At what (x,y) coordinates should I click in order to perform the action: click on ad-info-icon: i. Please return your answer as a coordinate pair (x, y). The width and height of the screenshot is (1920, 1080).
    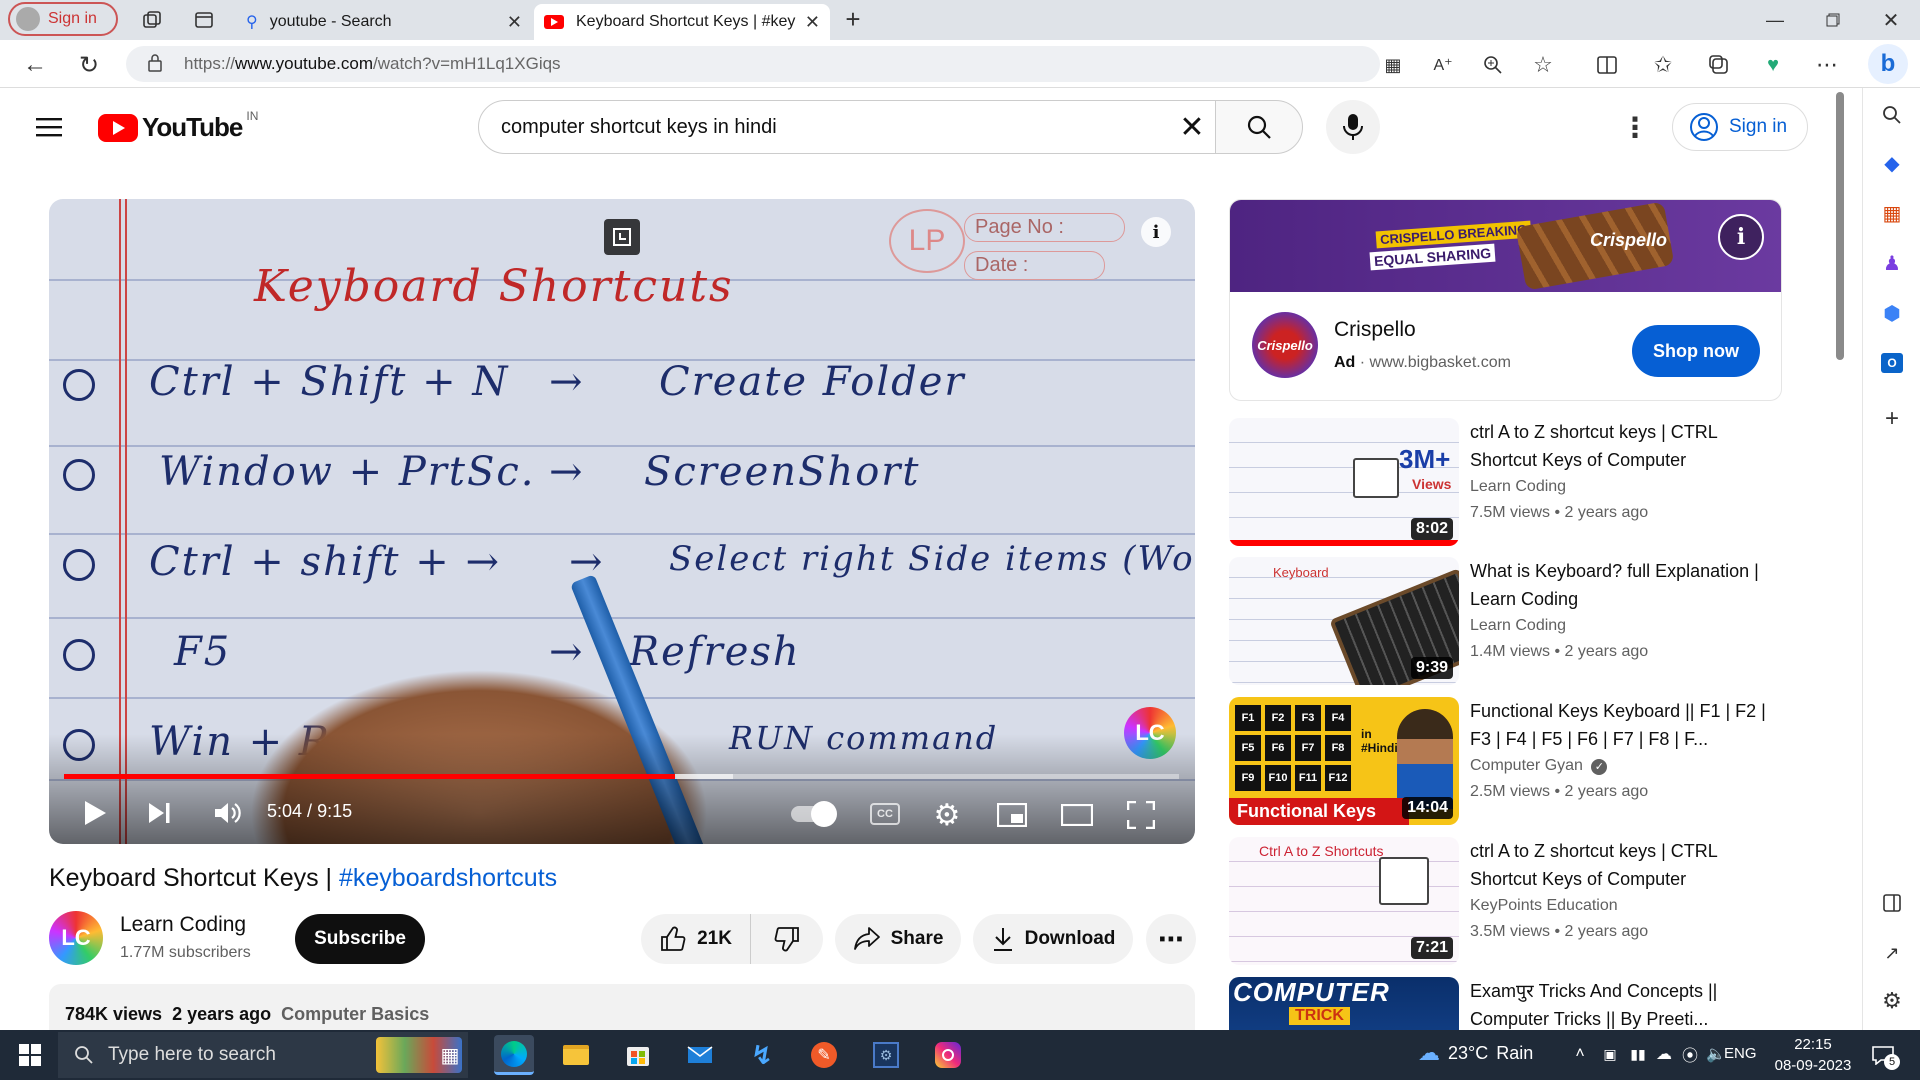
    Looking at the image, I should click on (1741, 237).